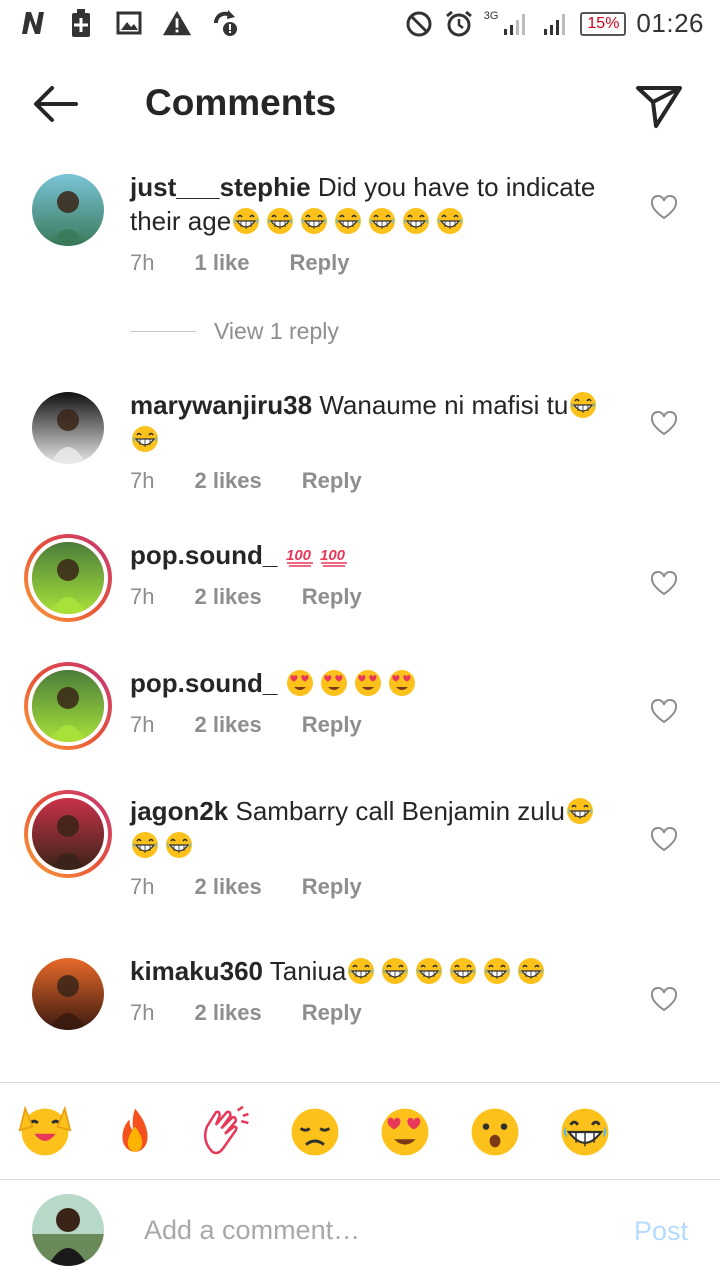 This screenshot has height=1280, width=720. I want to click on emoji-bar, so click(360, 1131).